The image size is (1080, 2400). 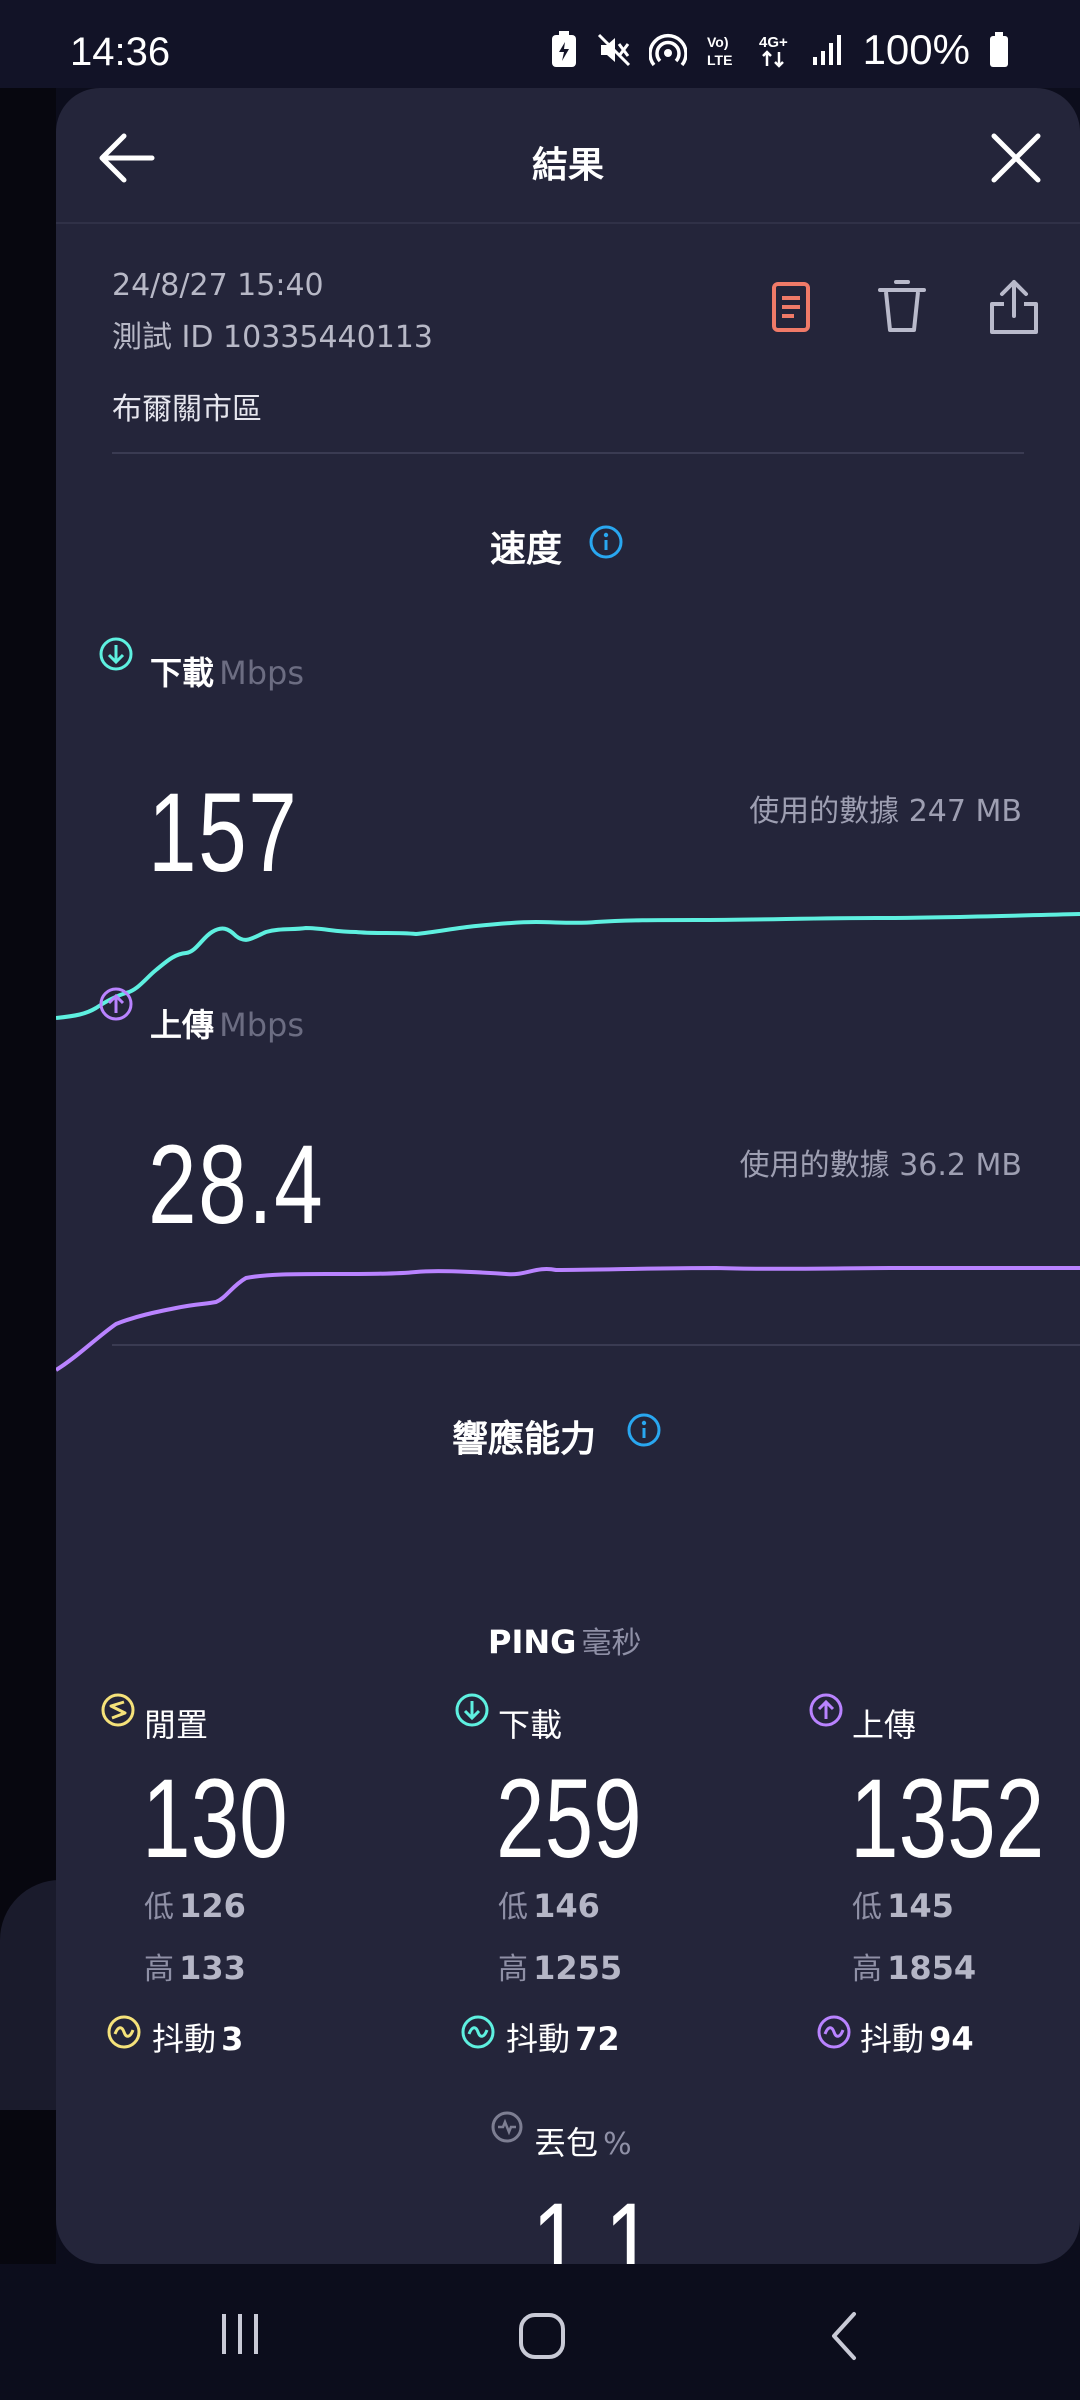 What do you see at coordinates (118, 1710) in the screenshot?
I see `idle-icon` at bounding box center [118, 1710].